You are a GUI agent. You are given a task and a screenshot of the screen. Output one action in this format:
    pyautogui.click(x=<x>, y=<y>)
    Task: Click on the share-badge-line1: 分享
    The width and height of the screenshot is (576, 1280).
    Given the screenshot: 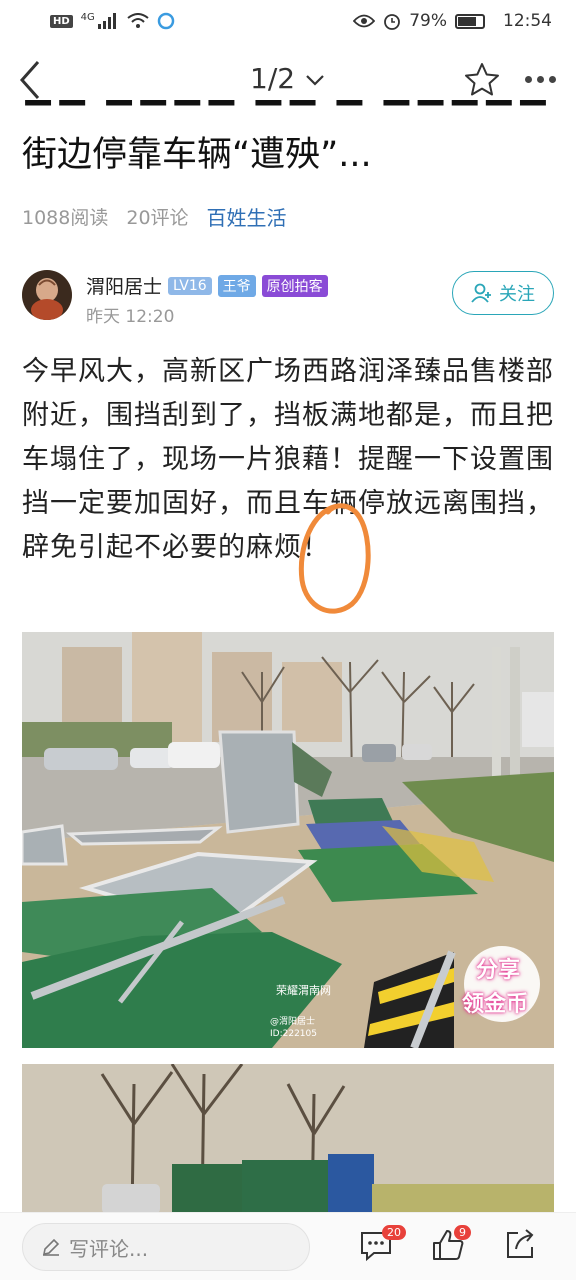 What is the action you would take?
    pyautogui.click(x=498, y=970)
    